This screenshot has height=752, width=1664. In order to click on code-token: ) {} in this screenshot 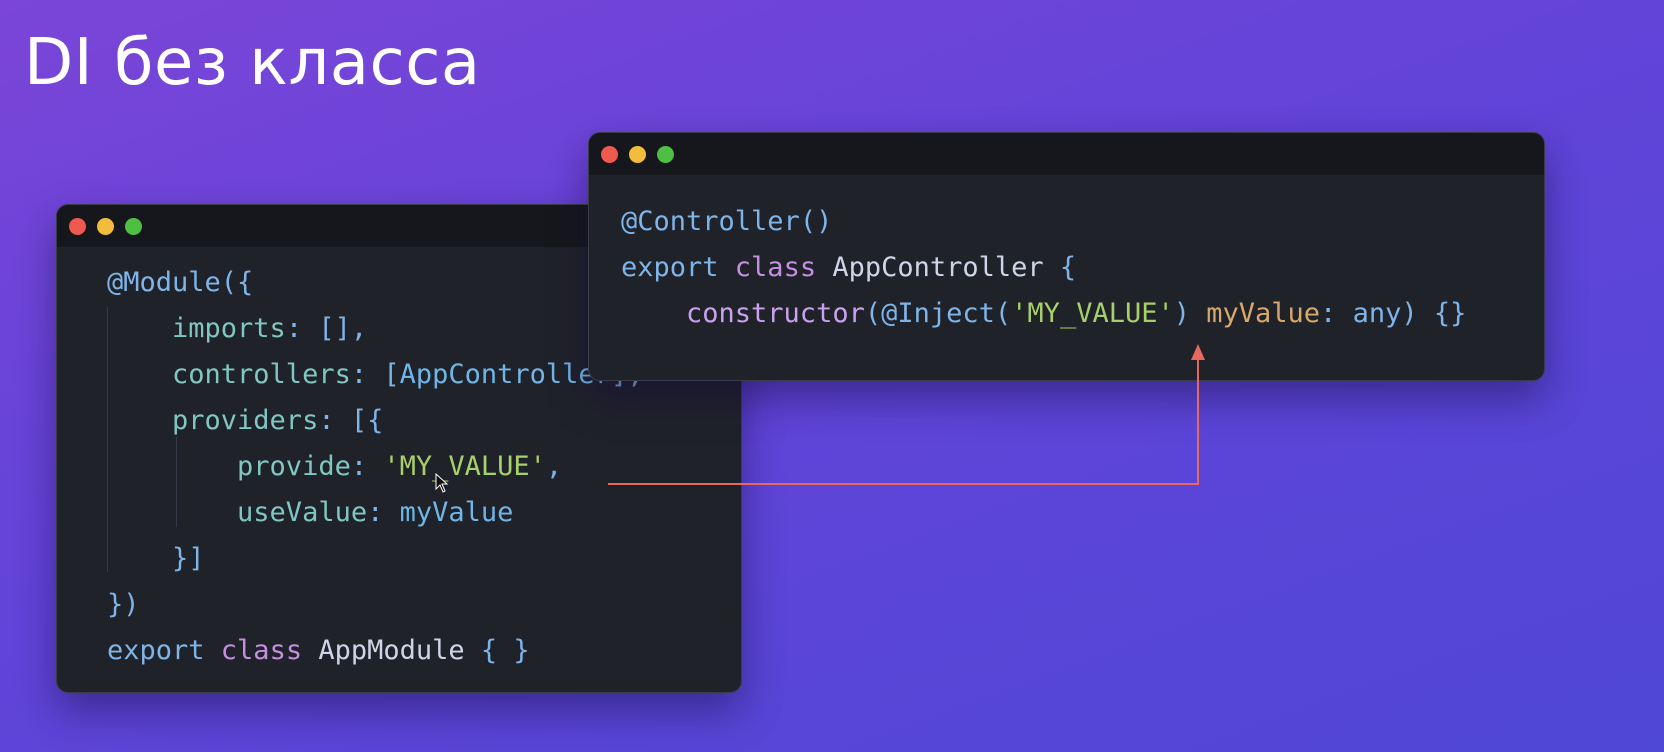, I will do `click(1434, 313)`.